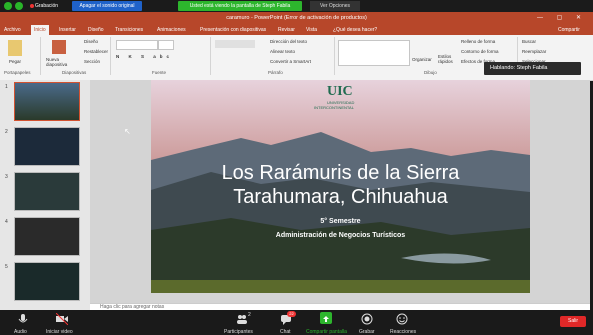  I want to click on quick-styles-button: Estilos rápidos, so click(448, 59).